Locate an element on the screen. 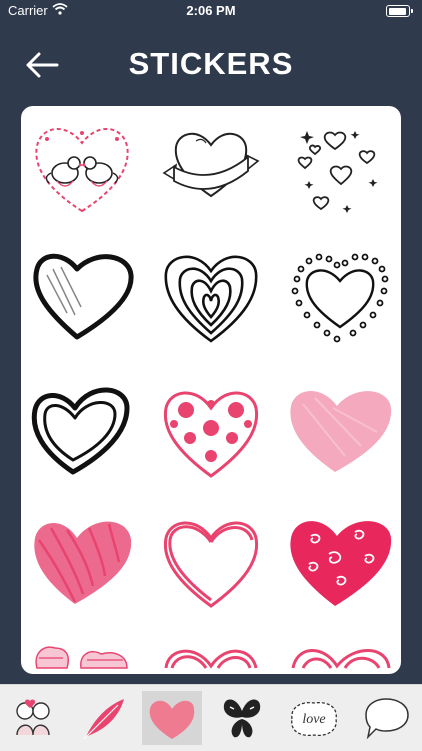 This screenshot has height=751, width=422. sketch-heart-icon is located at coordinates (83, 296).